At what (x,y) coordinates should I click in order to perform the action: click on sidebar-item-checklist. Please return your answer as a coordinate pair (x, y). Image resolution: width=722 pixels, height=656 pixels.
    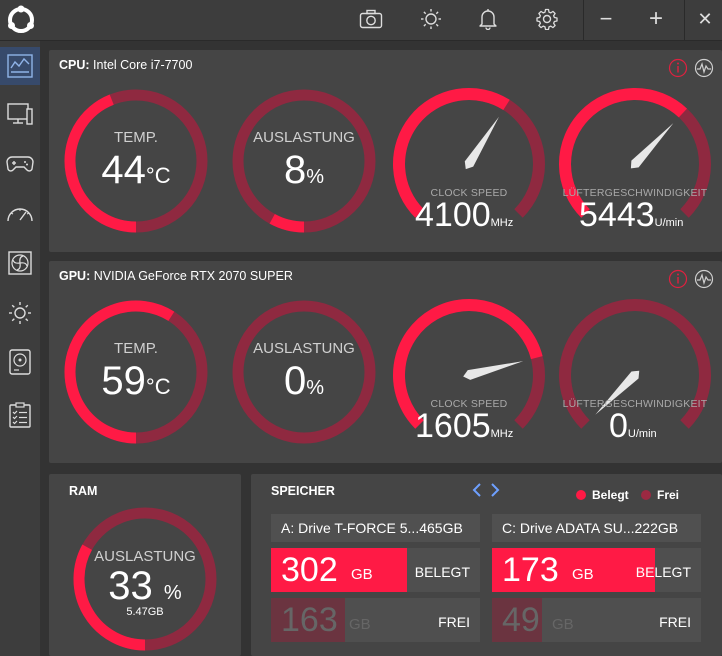
    Looking at the image, I should click on (20, 415).